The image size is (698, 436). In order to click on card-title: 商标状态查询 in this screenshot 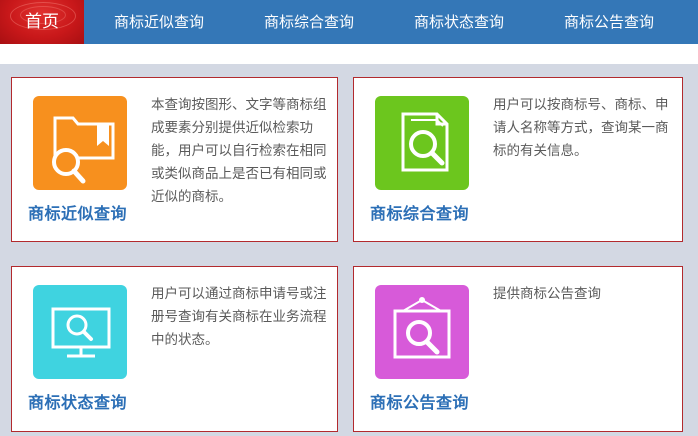, I will do `click(77, 401)`.